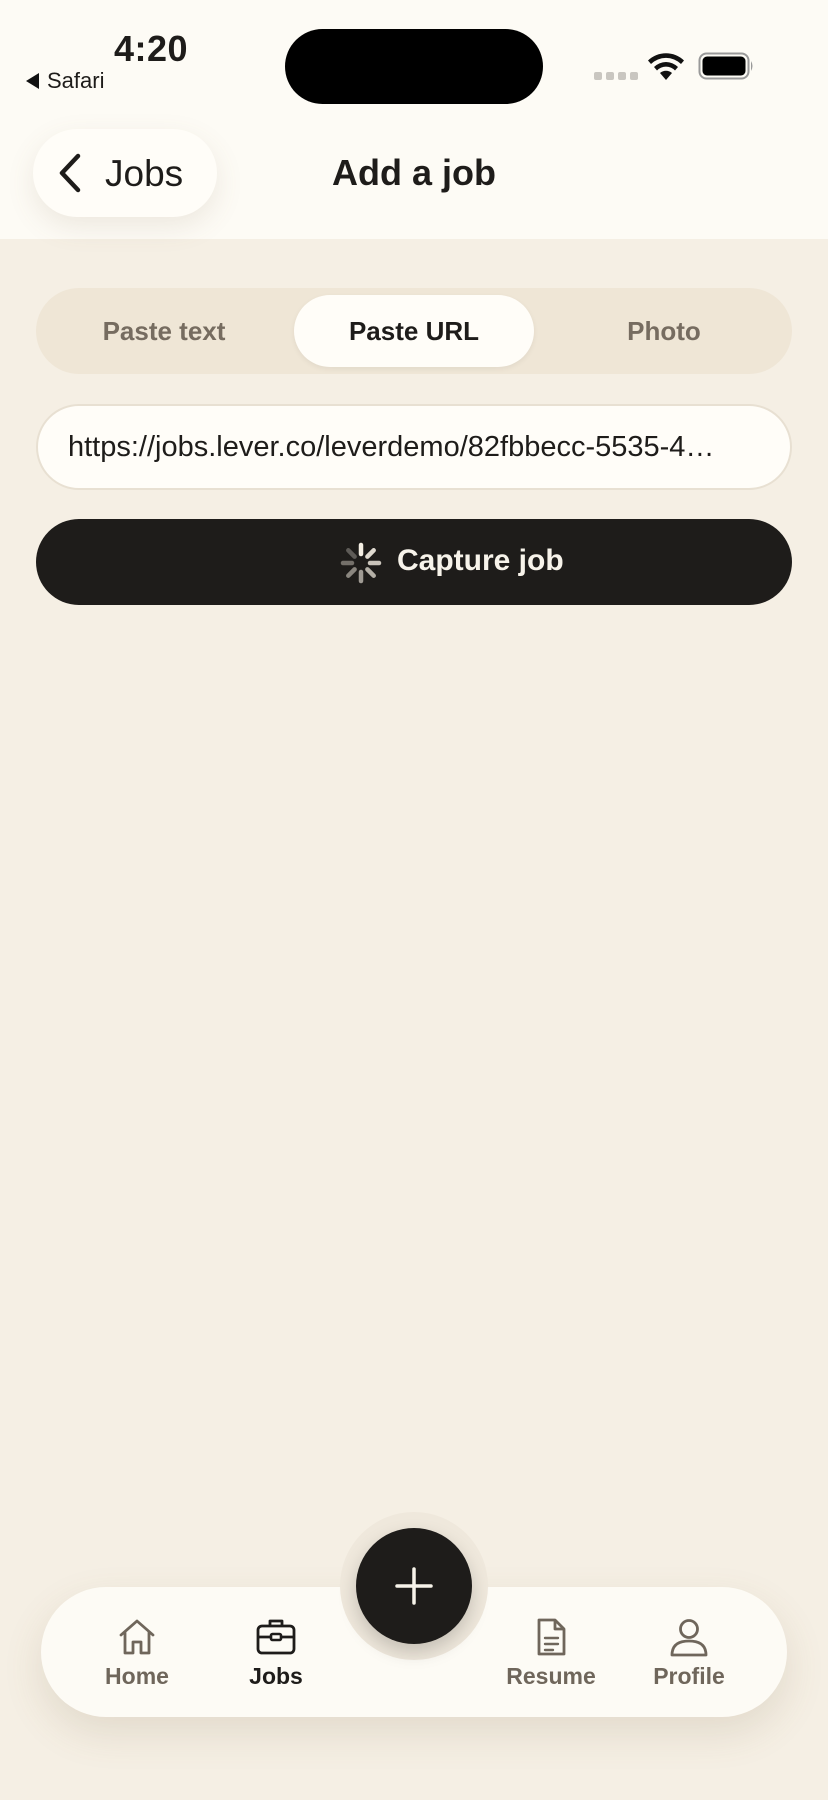  I want to click on nav-item-resume: Resume, so click(551, 1652).